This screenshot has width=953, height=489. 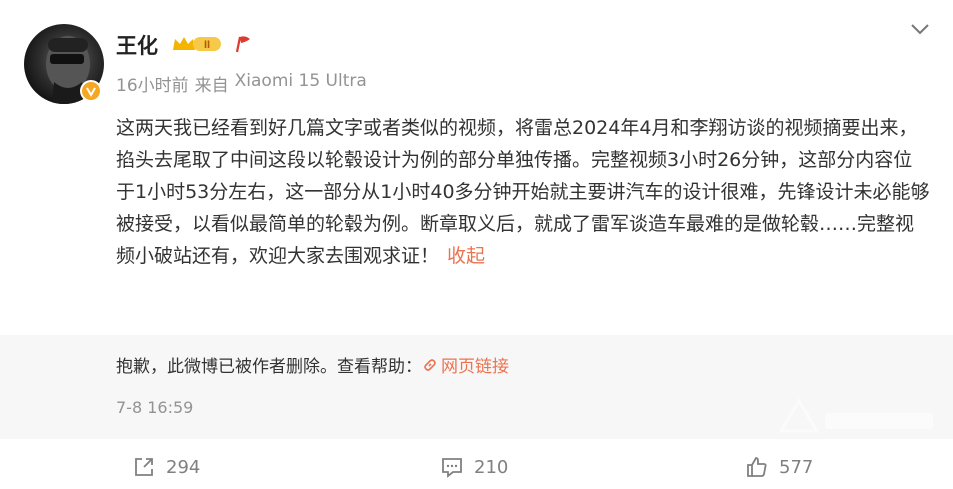 I want to click on link-icon, so click(x=430, y=364).